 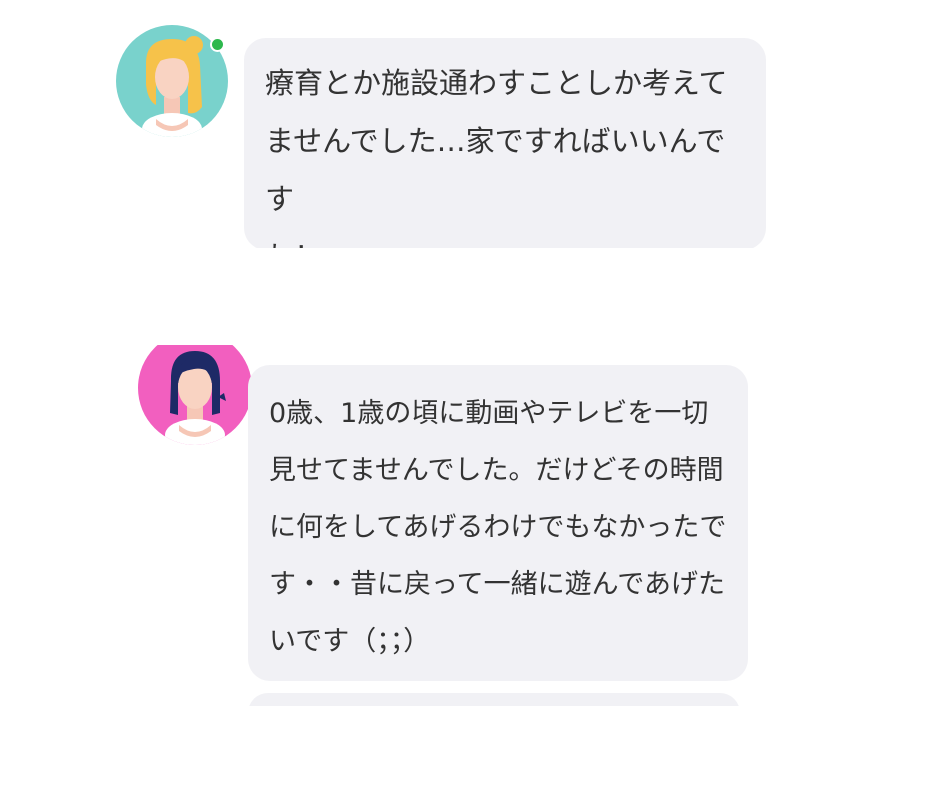 I want to click on message-line: 見せてませんでした。だけどその時間, so click(x=496, y=470).